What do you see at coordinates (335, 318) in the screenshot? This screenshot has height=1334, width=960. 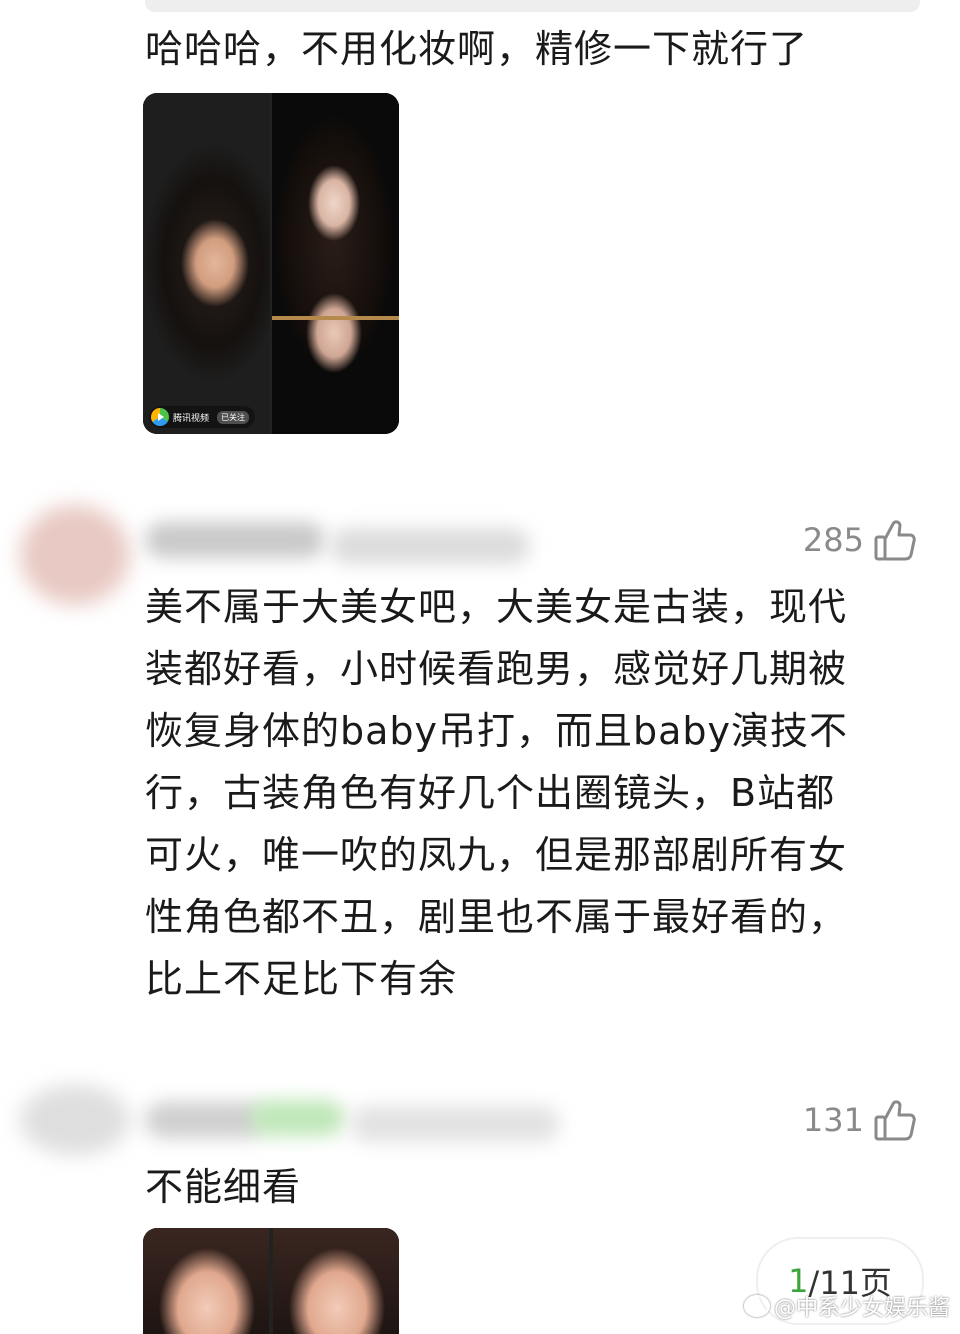 I see `image-divider` at bounding box center [335, 318].